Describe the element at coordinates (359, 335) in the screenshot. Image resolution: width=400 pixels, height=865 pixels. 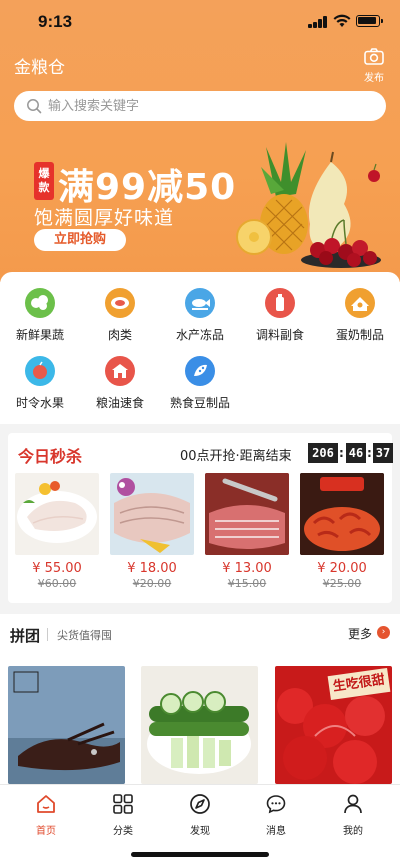
I see `category-label: 蛋奶制品` at that location.